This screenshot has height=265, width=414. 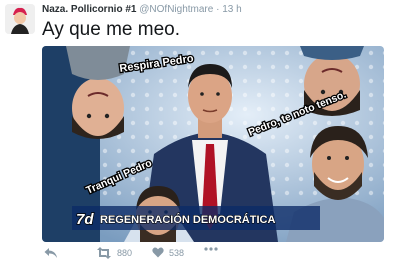 I want to click on tweet-text: Ay que me meo., so click(x=111, y=29).